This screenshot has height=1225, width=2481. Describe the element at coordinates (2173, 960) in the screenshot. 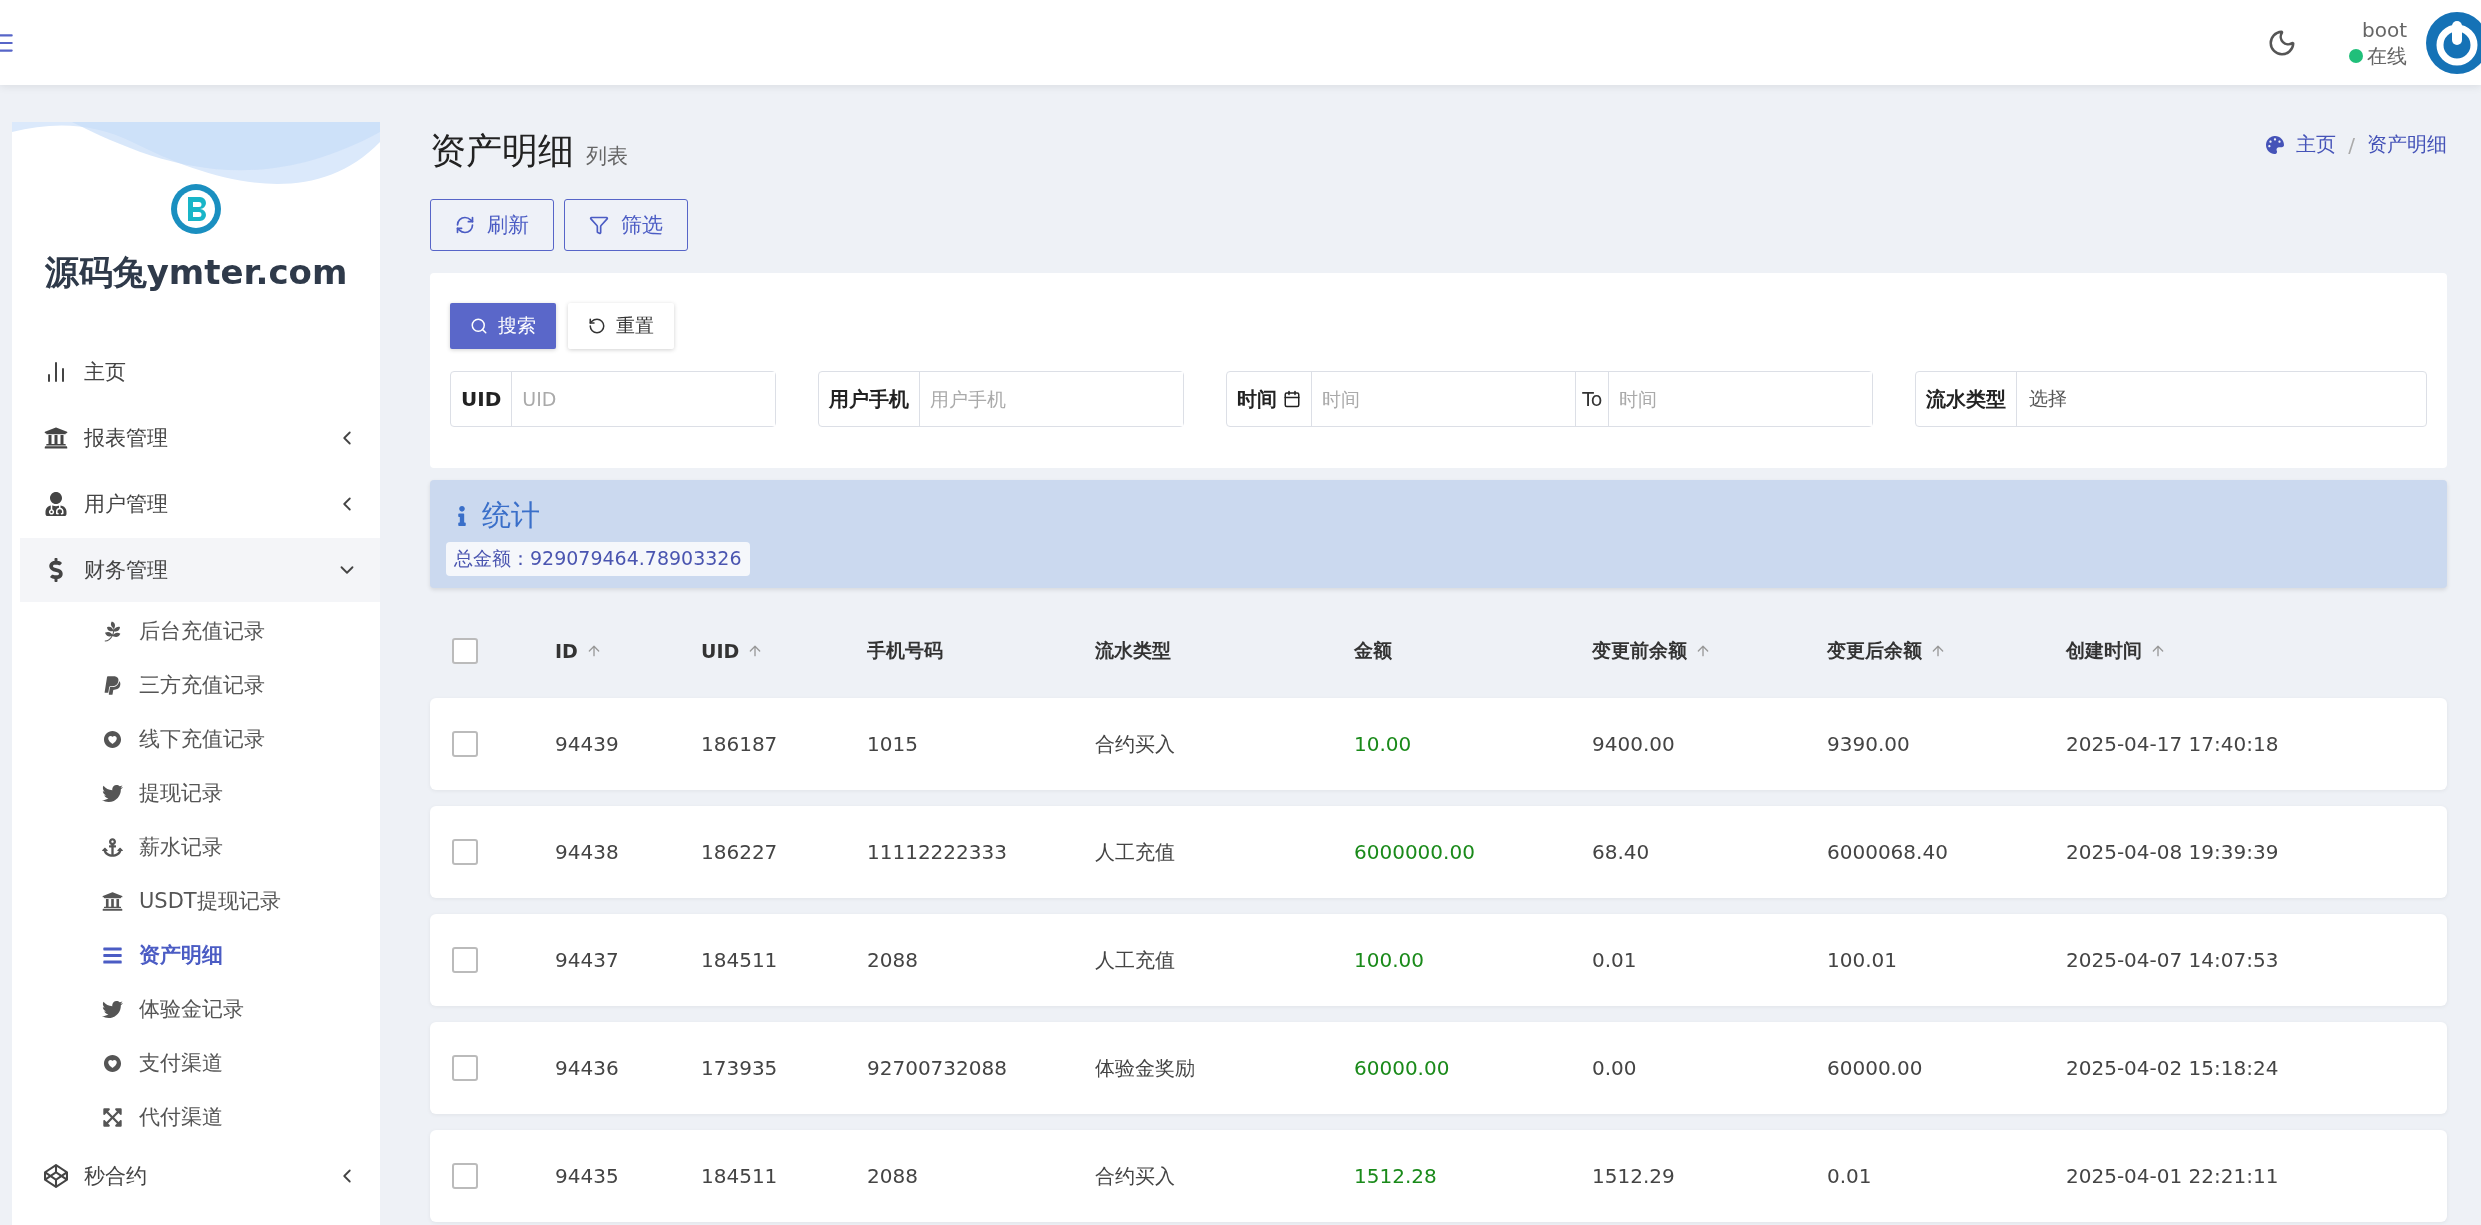

I see `table-cell-text: 2025-04-07 14:07:53` at that location.